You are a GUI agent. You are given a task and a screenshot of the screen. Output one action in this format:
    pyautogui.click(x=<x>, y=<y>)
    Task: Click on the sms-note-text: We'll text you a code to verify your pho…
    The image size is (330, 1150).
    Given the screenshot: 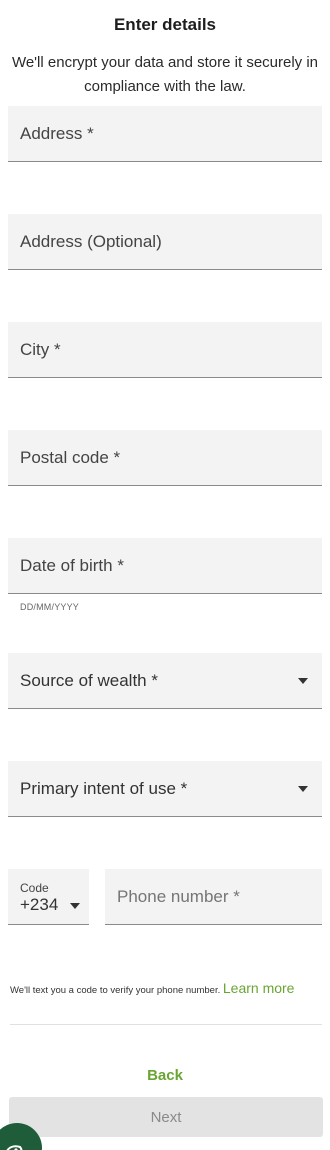 What is the action you would take?
    pyautogui.click(x=115, y=990)
    